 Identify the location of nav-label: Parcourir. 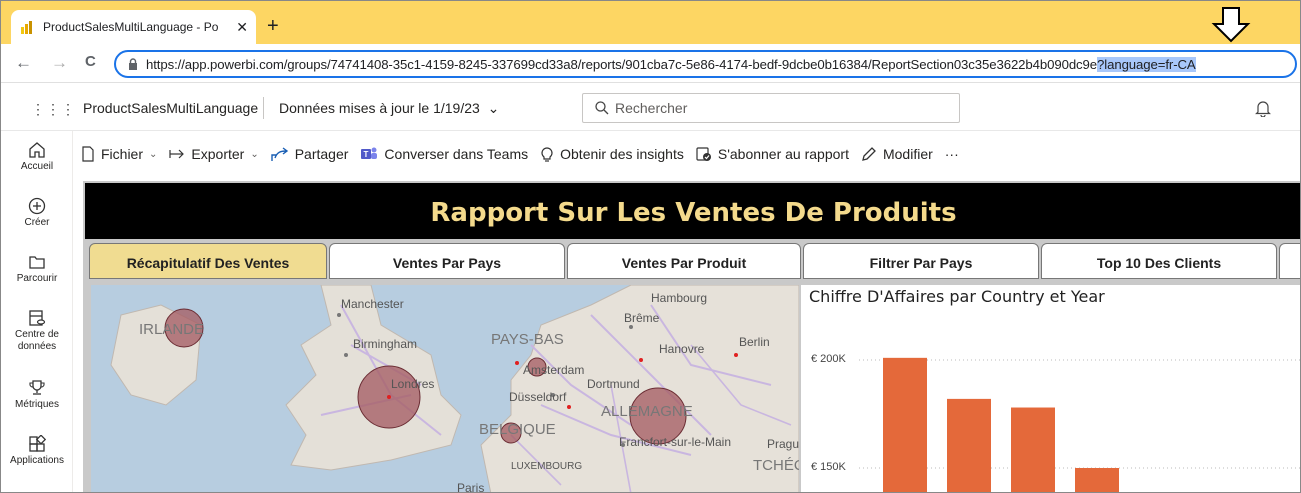
(37, 278).